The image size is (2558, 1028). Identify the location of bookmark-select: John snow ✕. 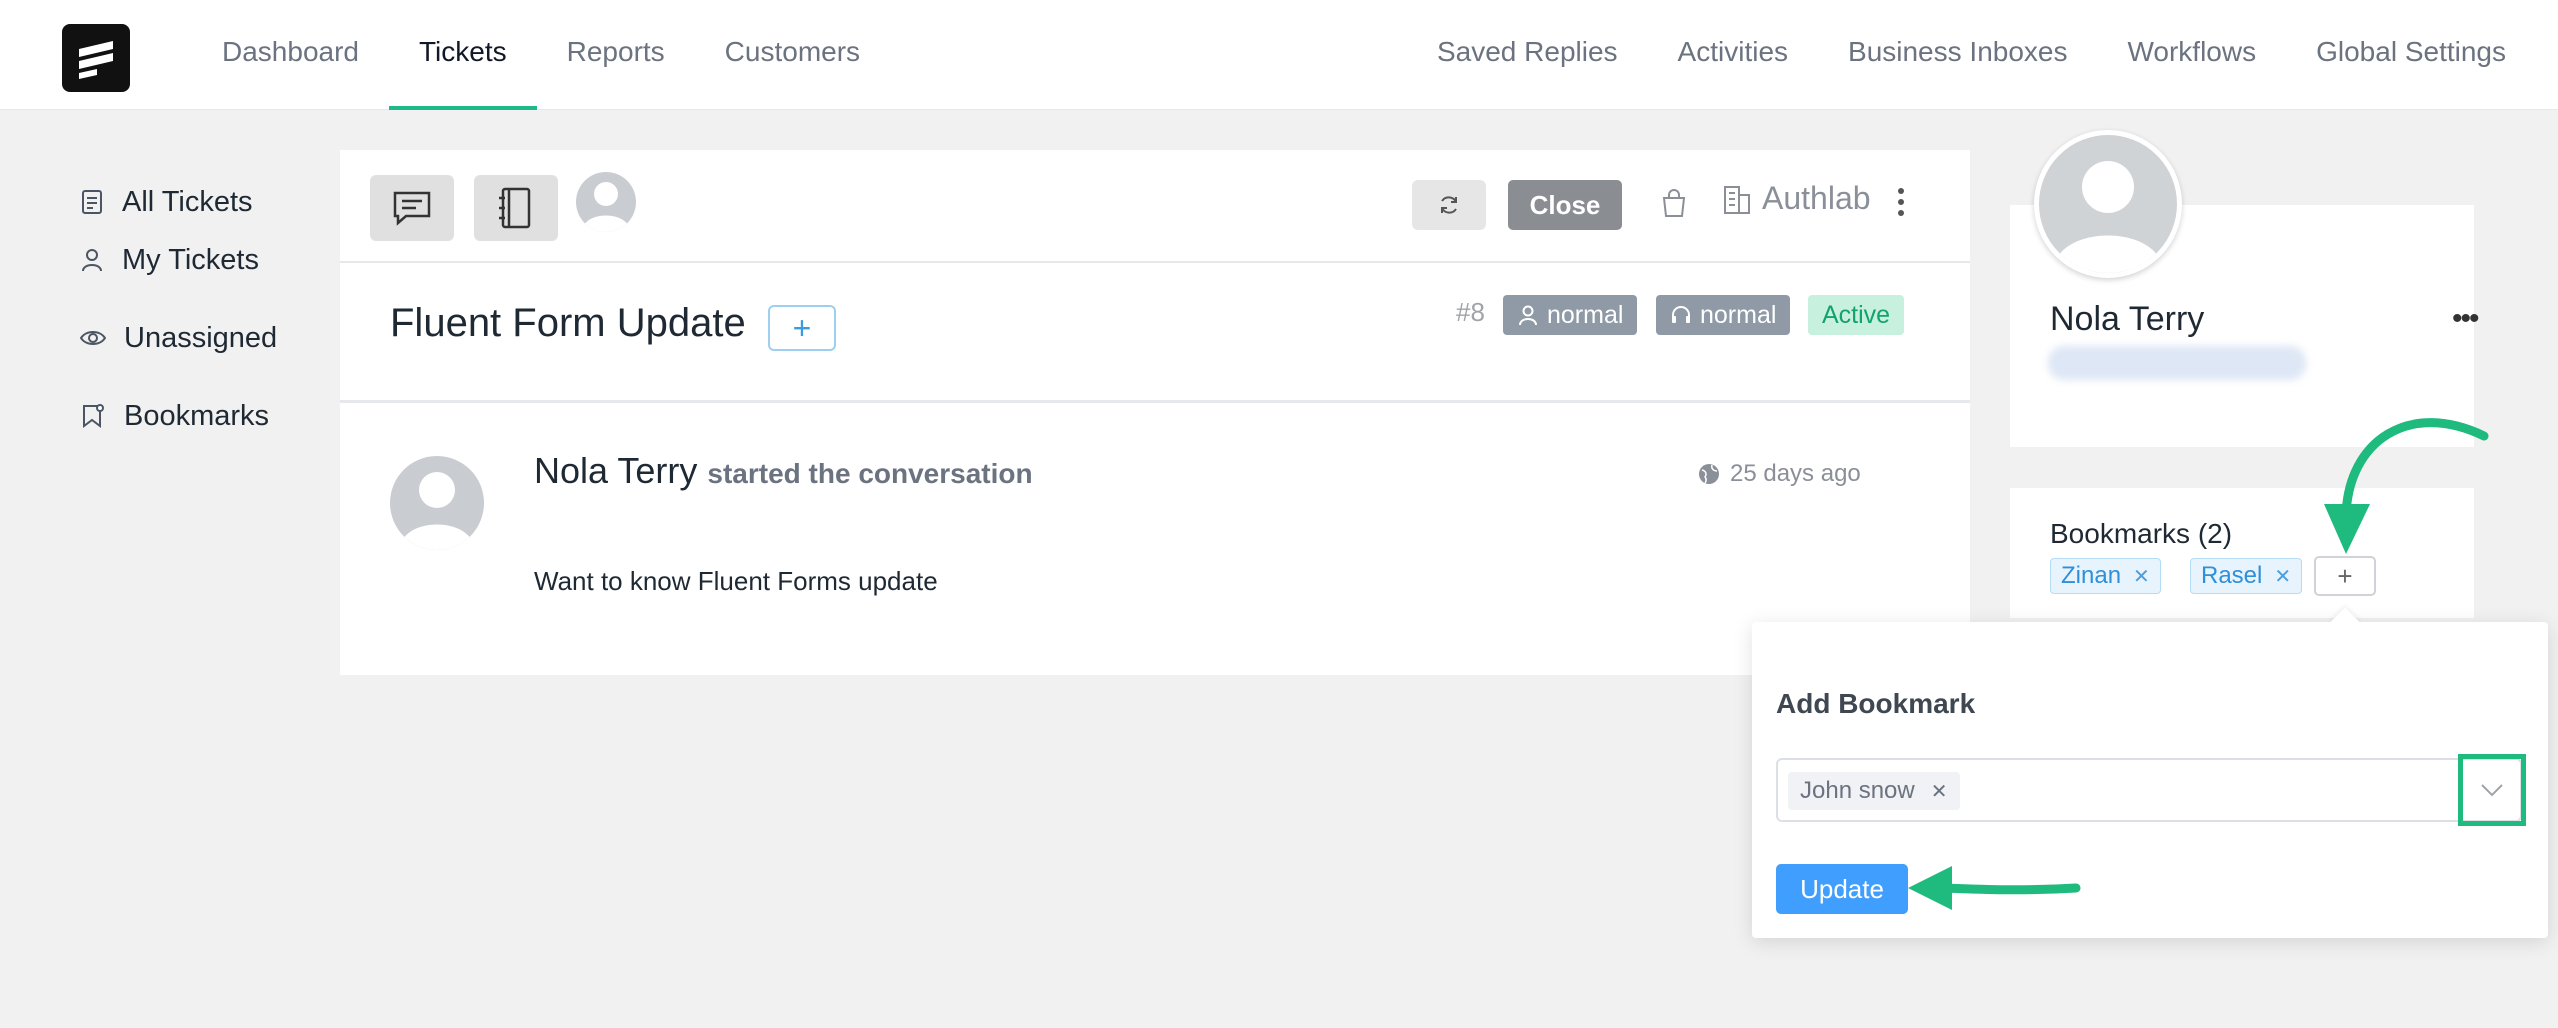
(2151, 790).